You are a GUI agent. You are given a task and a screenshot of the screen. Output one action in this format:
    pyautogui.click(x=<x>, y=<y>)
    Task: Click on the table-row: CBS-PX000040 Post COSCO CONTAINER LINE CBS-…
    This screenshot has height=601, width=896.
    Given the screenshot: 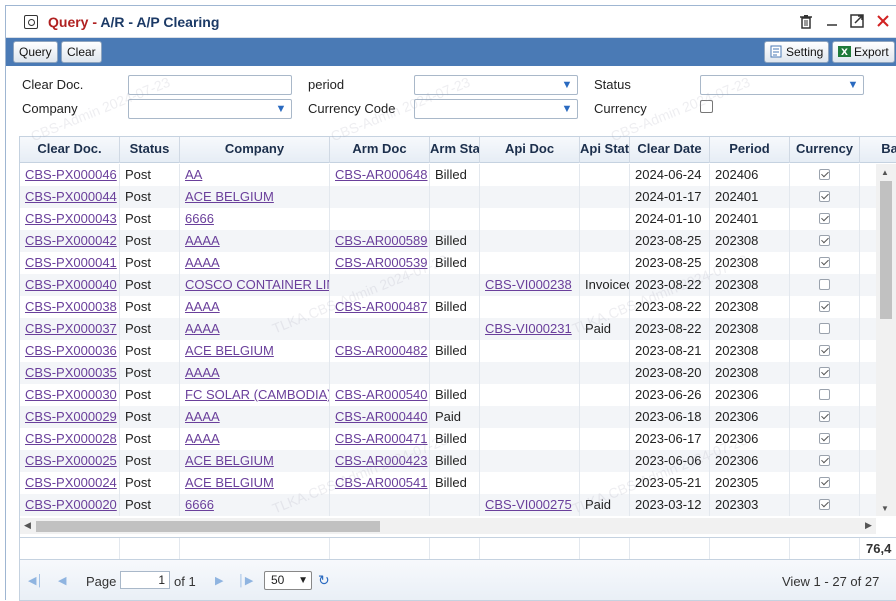 What is the action you would take?
    pyautogui.click(x=448, y=285)
    